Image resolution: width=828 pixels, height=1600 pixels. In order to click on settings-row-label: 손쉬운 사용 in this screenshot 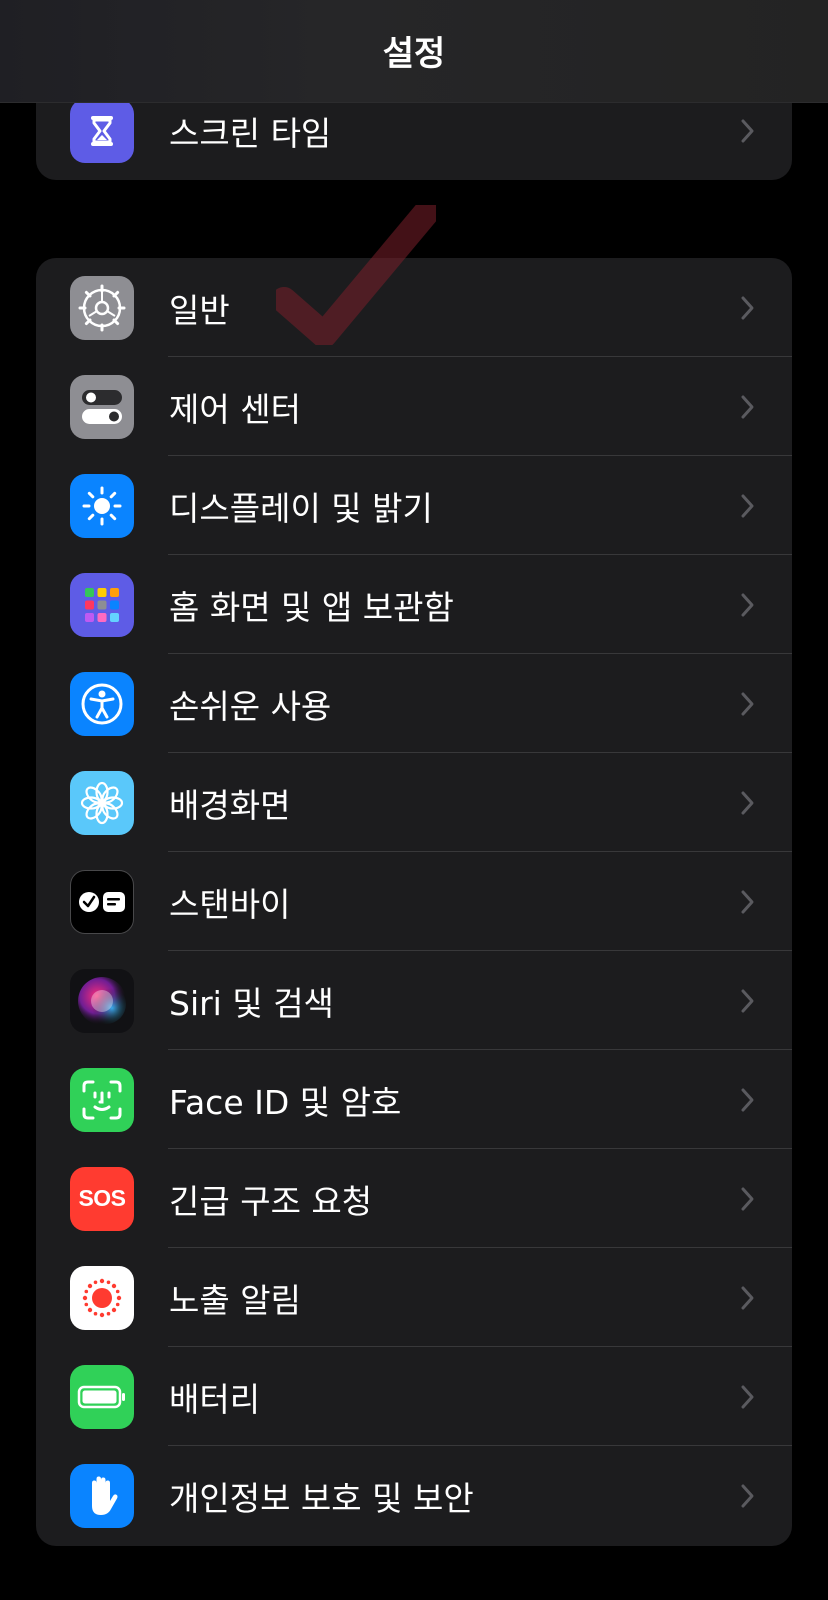, I will do `click(250, 706)`.